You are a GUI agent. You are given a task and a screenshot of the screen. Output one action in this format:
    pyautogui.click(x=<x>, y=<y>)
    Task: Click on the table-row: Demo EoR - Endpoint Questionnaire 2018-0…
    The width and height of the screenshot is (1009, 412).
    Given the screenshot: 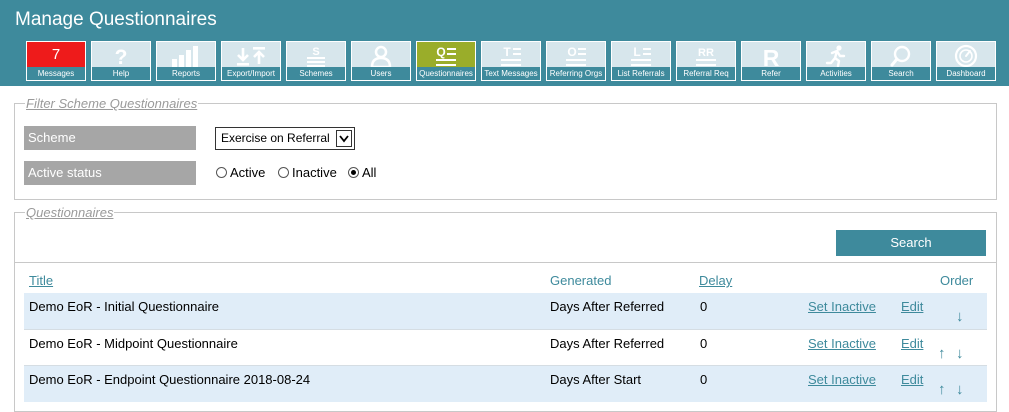 What is the action you would take?
    pyautogui.click(x=505, y=384)
    